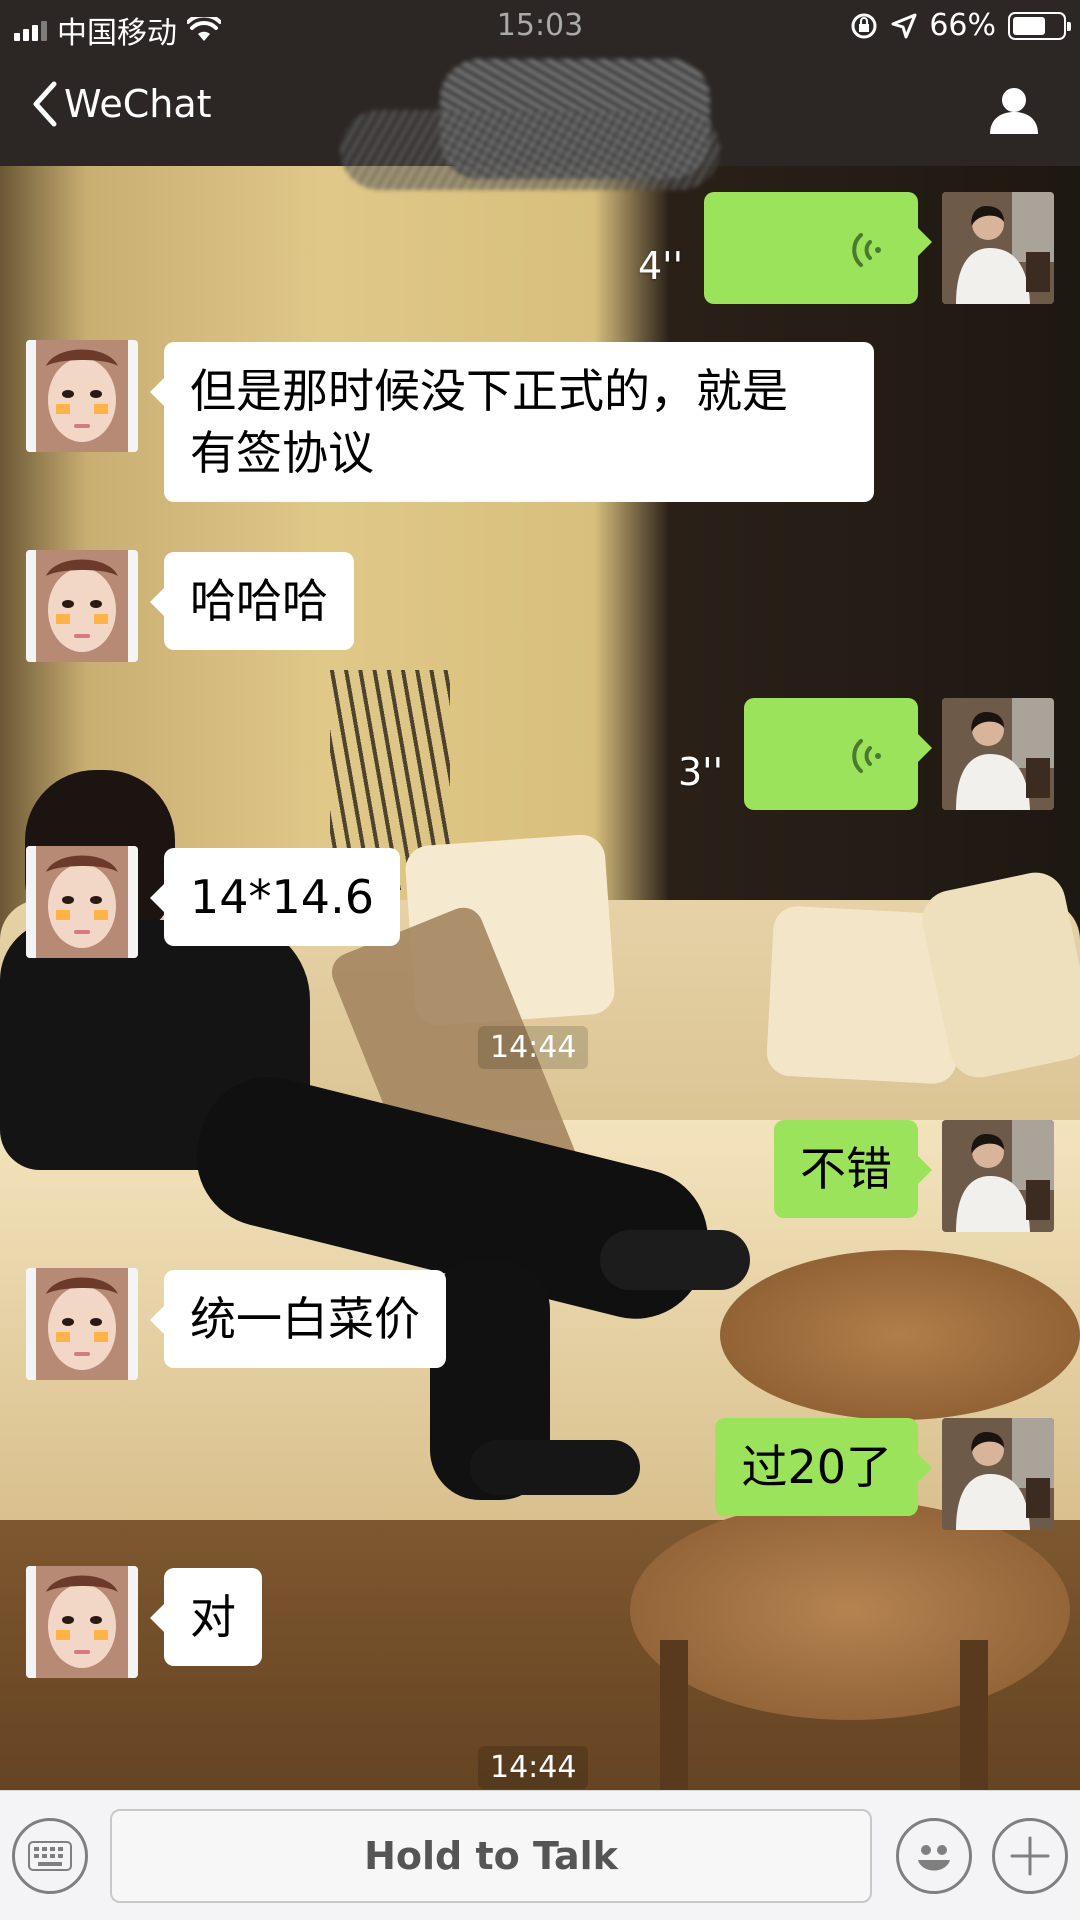  What do you see at coordinates (904, 25) in the screenshot?
I see `location-arrow-icon` at bounding box center [904, 25].